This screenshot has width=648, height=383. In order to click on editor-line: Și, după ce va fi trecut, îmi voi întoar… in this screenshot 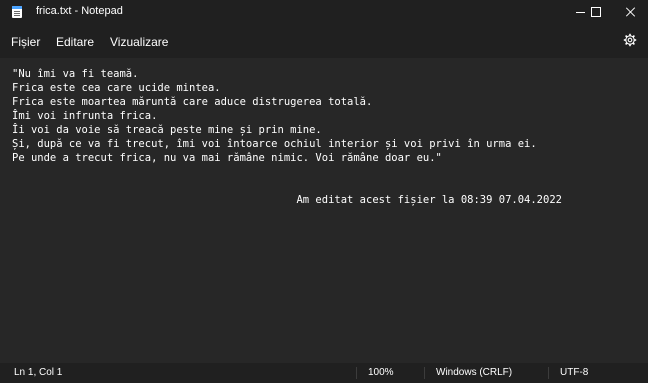, I will do `click(274, 144)`.